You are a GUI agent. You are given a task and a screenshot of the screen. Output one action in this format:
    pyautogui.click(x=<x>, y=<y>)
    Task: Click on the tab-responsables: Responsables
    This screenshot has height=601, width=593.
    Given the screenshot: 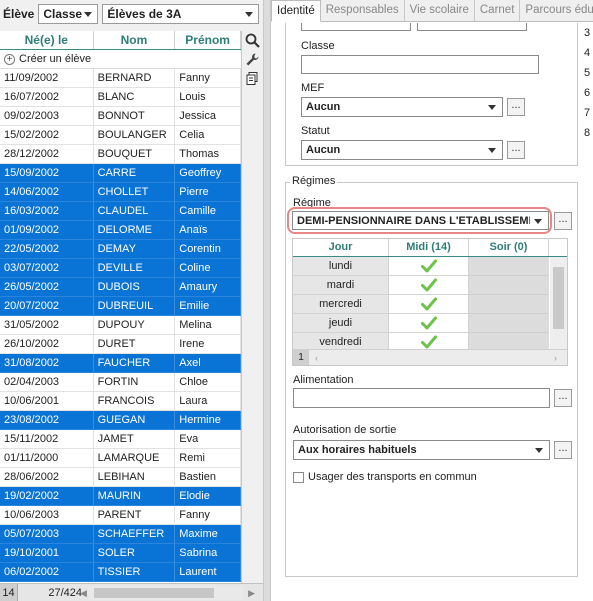 What is the action you would take?
    pyautogui.click(x=362, y=10)
    